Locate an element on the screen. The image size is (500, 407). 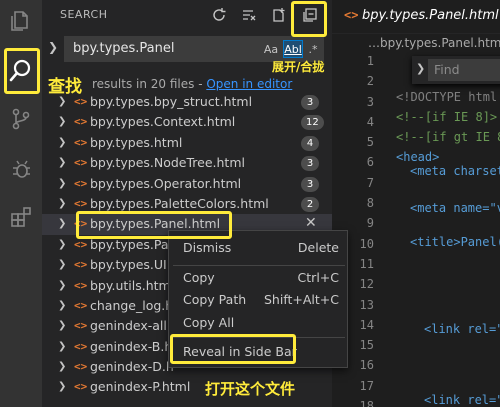
code-line: <meta name="v is located at coordinates (455, 208).